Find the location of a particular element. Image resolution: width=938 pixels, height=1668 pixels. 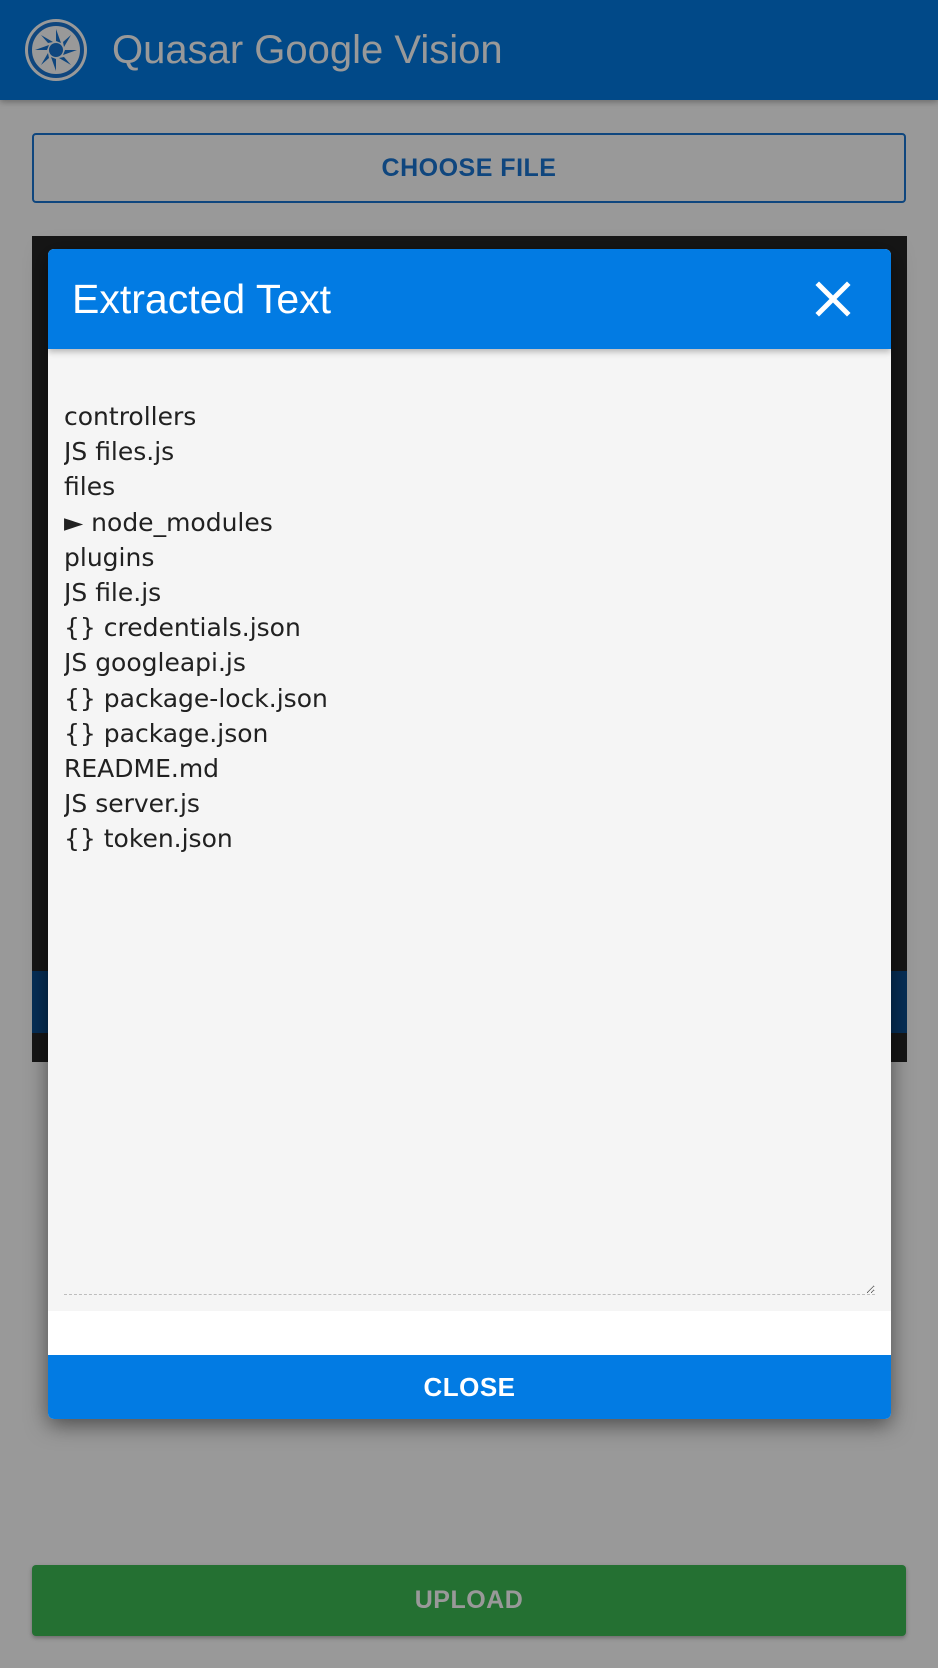

close-button: CLOSE is located at coordinates (469, 1387).